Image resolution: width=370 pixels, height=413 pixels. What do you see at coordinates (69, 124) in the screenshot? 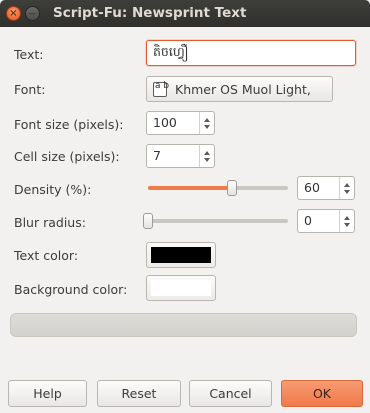
I see `font-size-label: Font size (pixels):` at bounding box center [69, 124].